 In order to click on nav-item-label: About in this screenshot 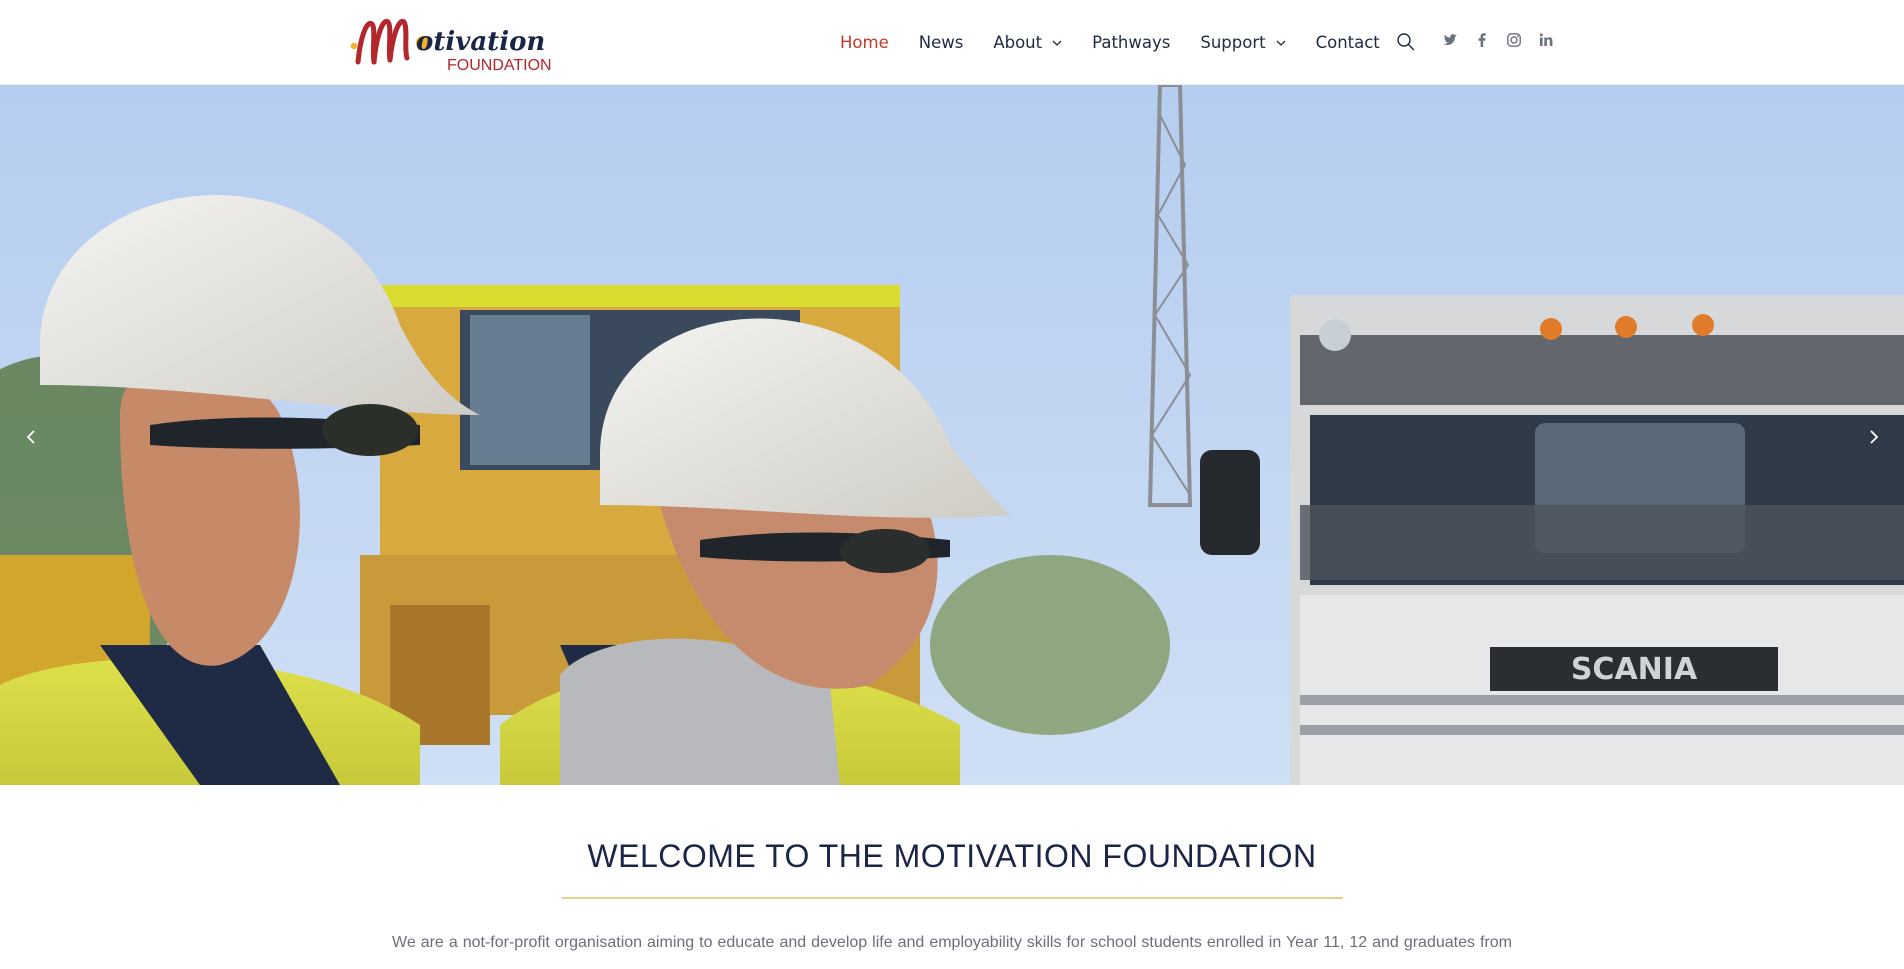, I will do `click(1018, 42)`.